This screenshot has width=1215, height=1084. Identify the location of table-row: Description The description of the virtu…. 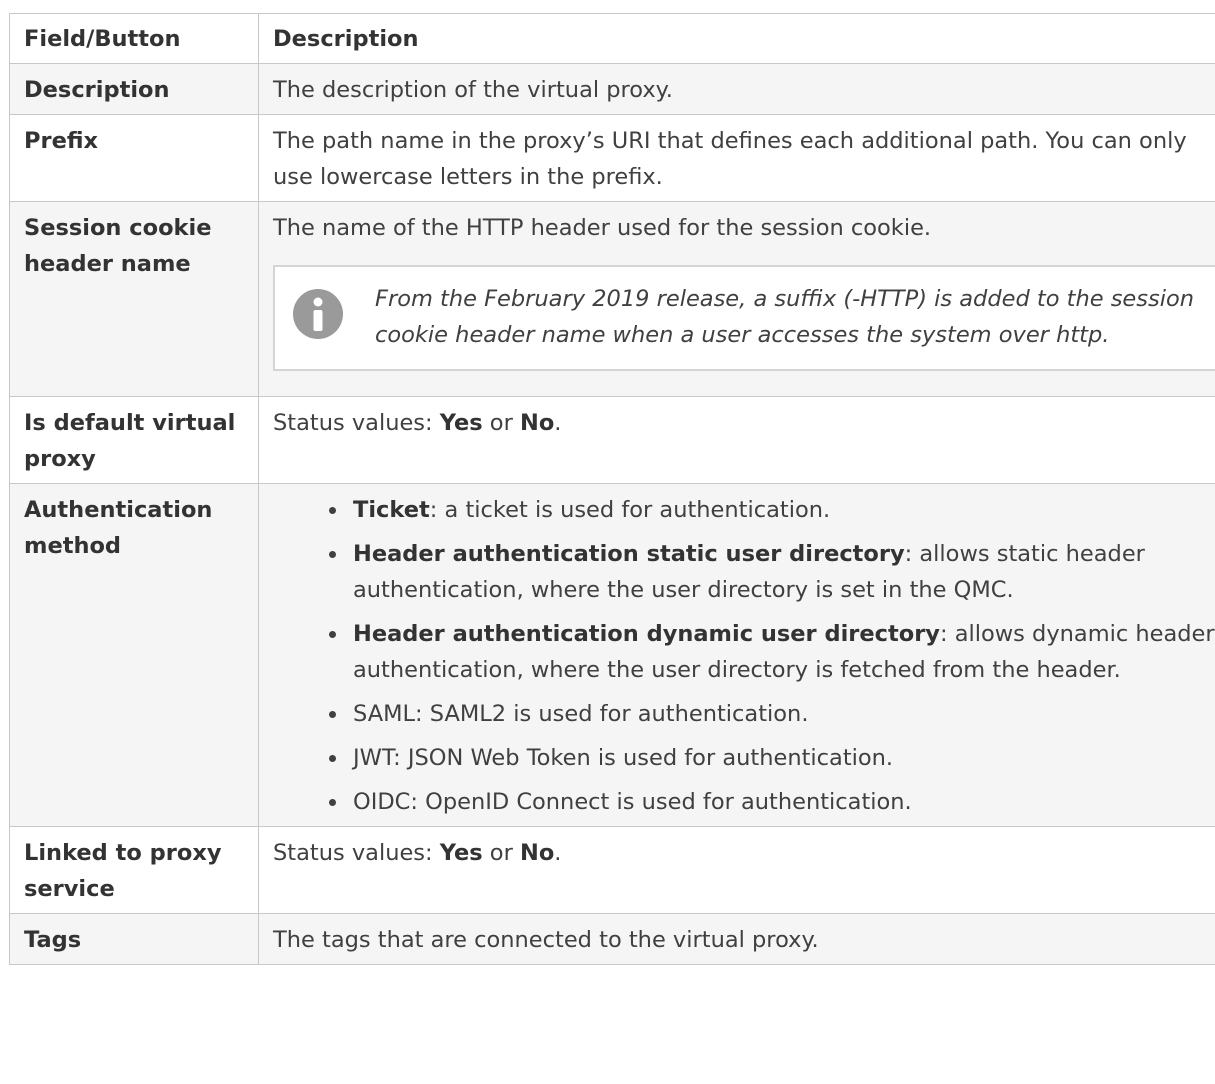
(612, 89).